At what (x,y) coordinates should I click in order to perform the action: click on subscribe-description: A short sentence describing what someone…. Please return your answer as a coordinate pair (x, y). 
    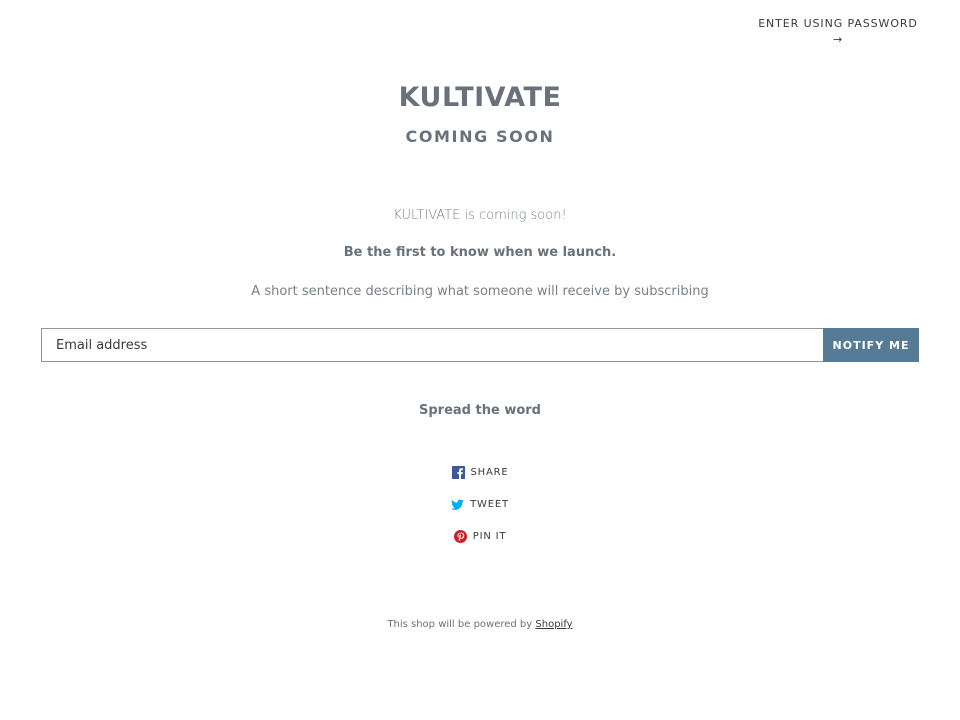
    Looking at the image, I should click on (480, 291).